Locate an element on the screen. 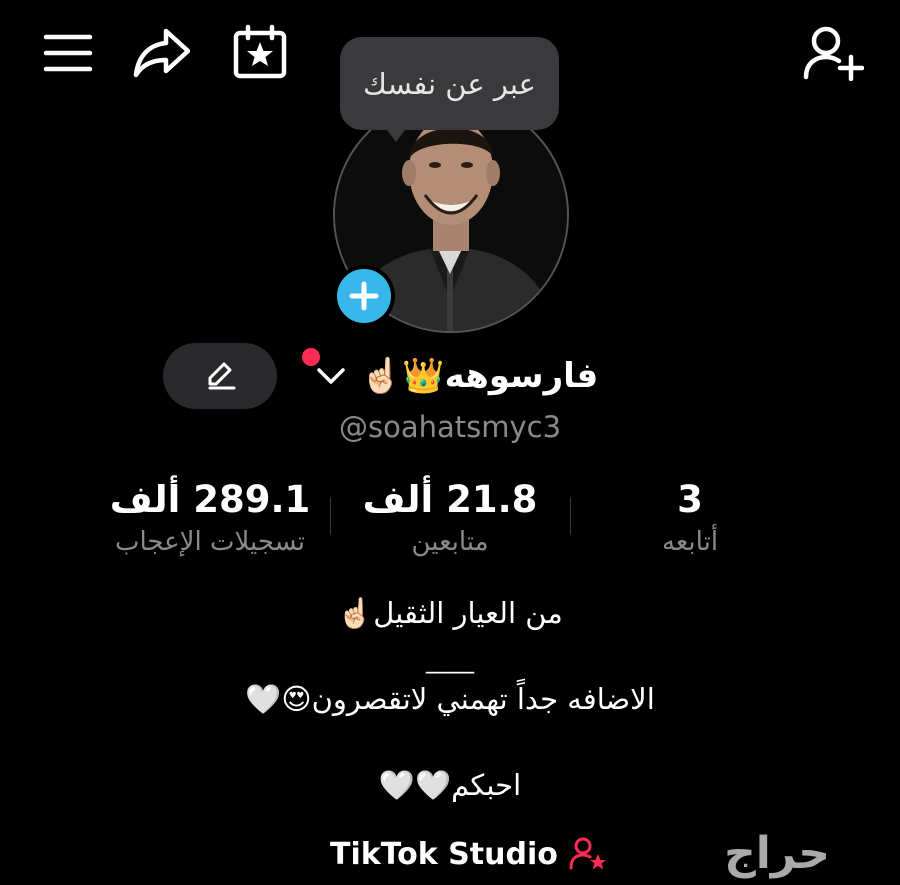 The height and width of the screenshot is (885, 900). followers-label: متابعين is located at coordinates (450, 542).